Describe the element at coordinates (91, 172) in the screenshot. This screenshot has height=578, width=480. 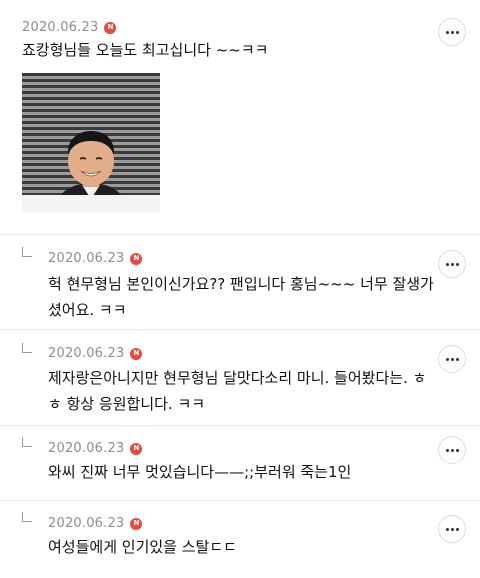
I see `person-photo` at that location.